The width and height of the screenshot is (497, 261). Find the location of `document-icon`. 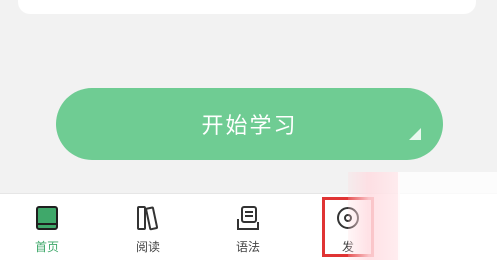

document-icon is located at coordinates (248, 218).